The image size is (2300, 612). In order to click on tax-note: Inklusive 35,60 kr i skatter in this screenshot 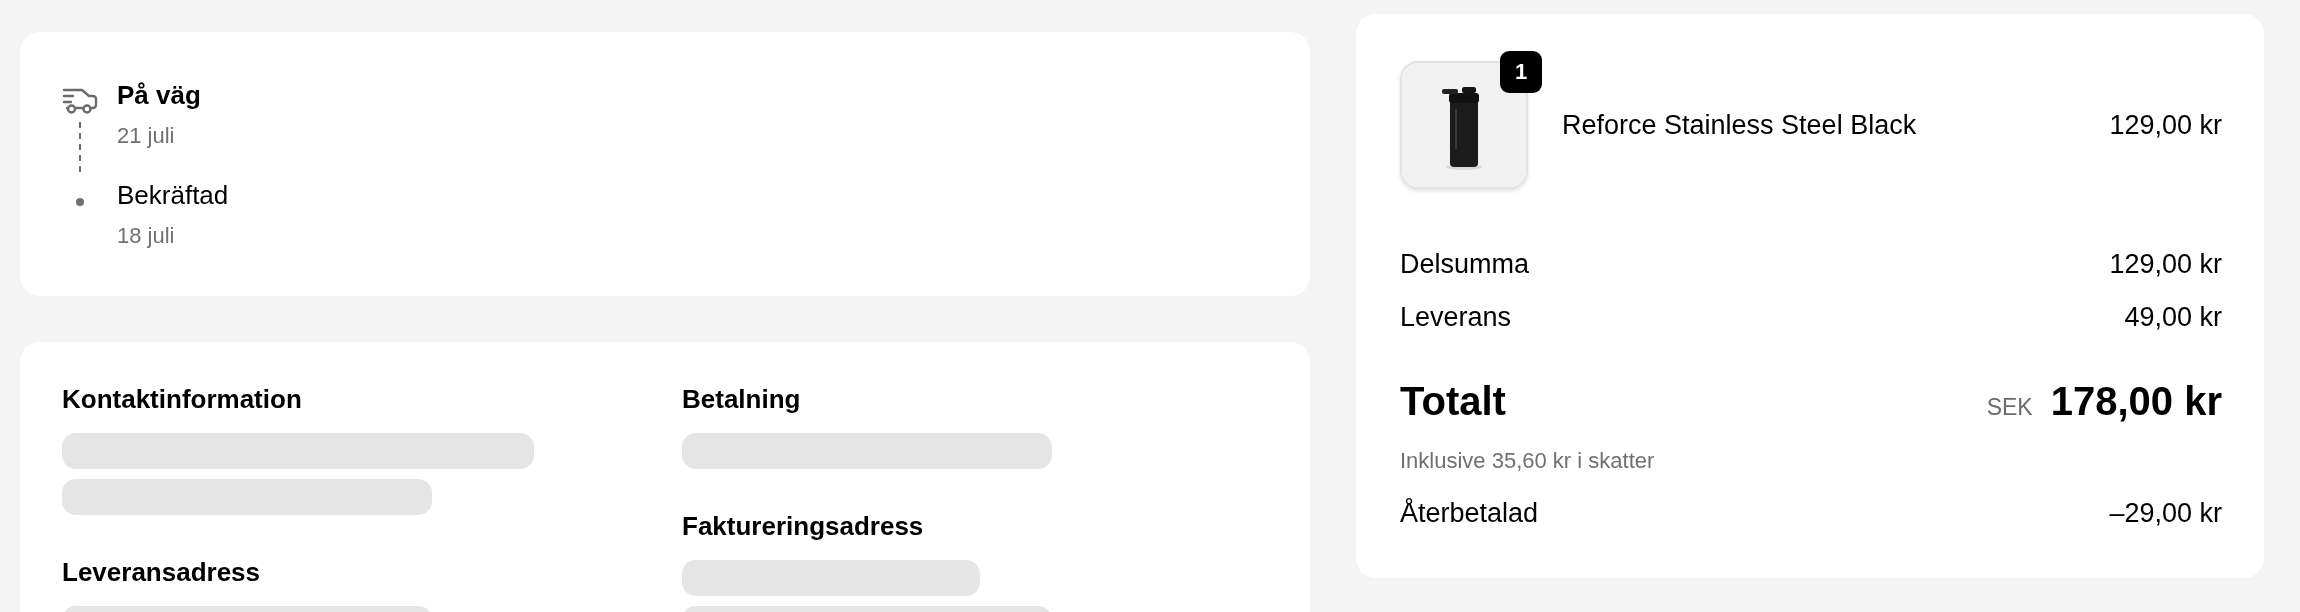, I will do `click(1528, 461)`.